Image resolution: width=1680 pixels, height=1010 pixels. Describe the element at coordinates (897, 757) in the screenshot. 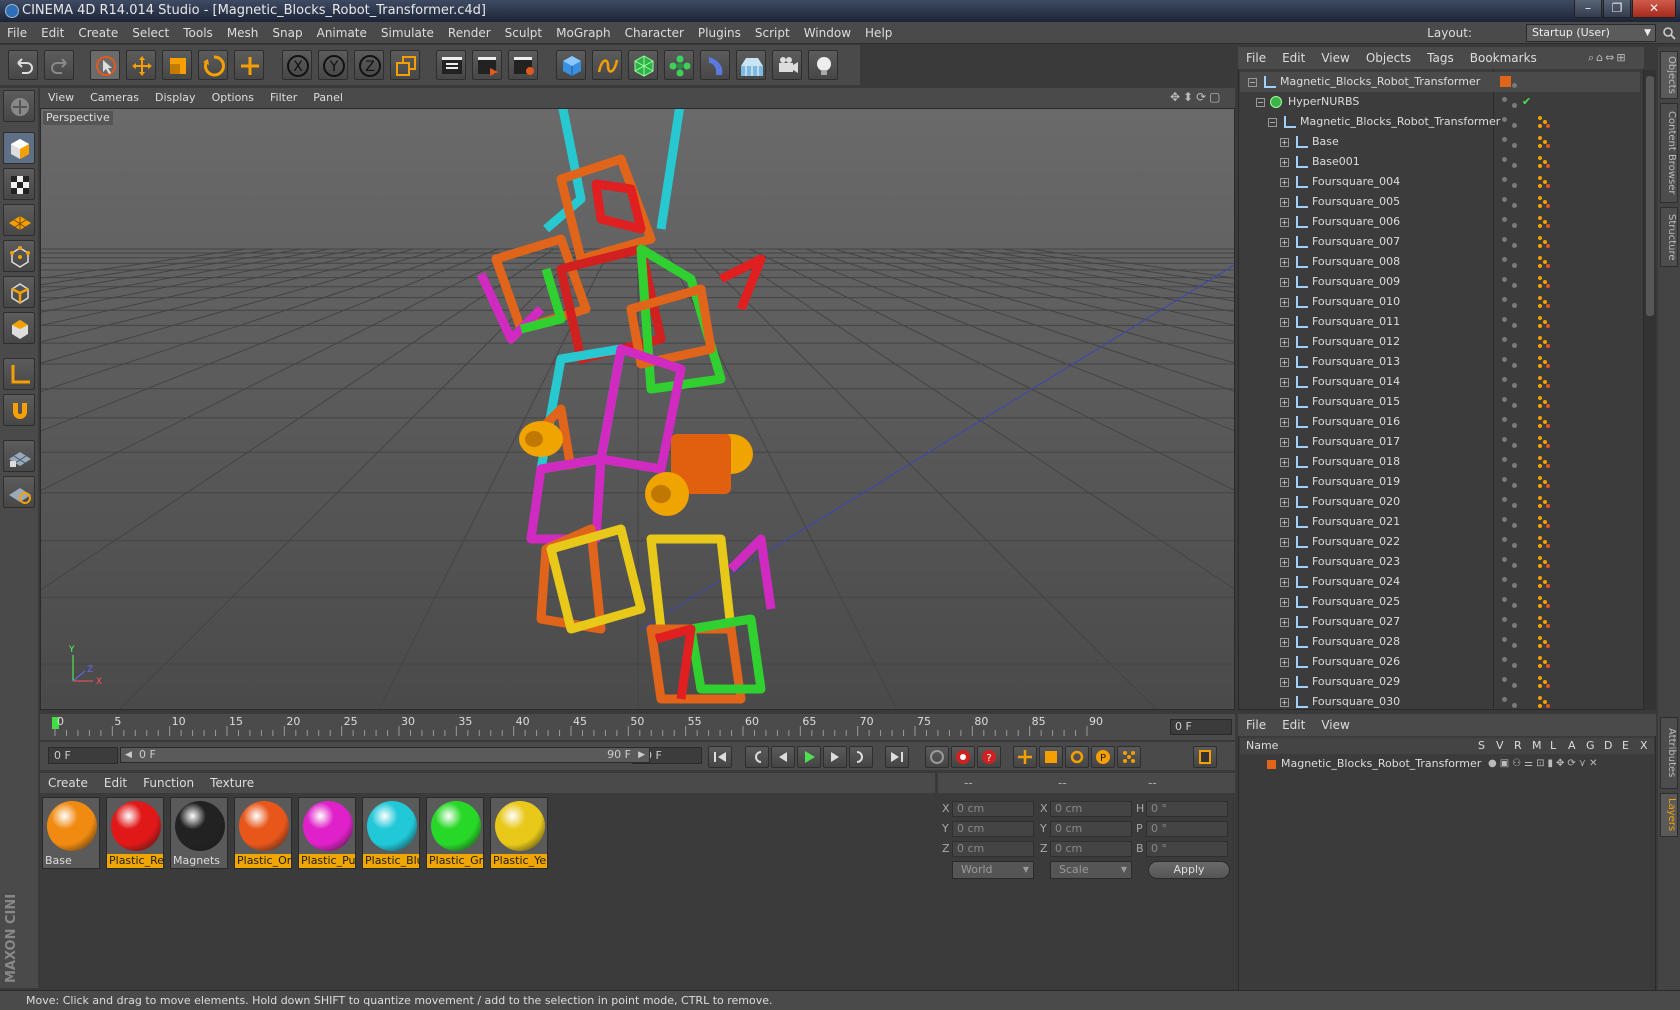

I see `go-to-end-icon` at that location.